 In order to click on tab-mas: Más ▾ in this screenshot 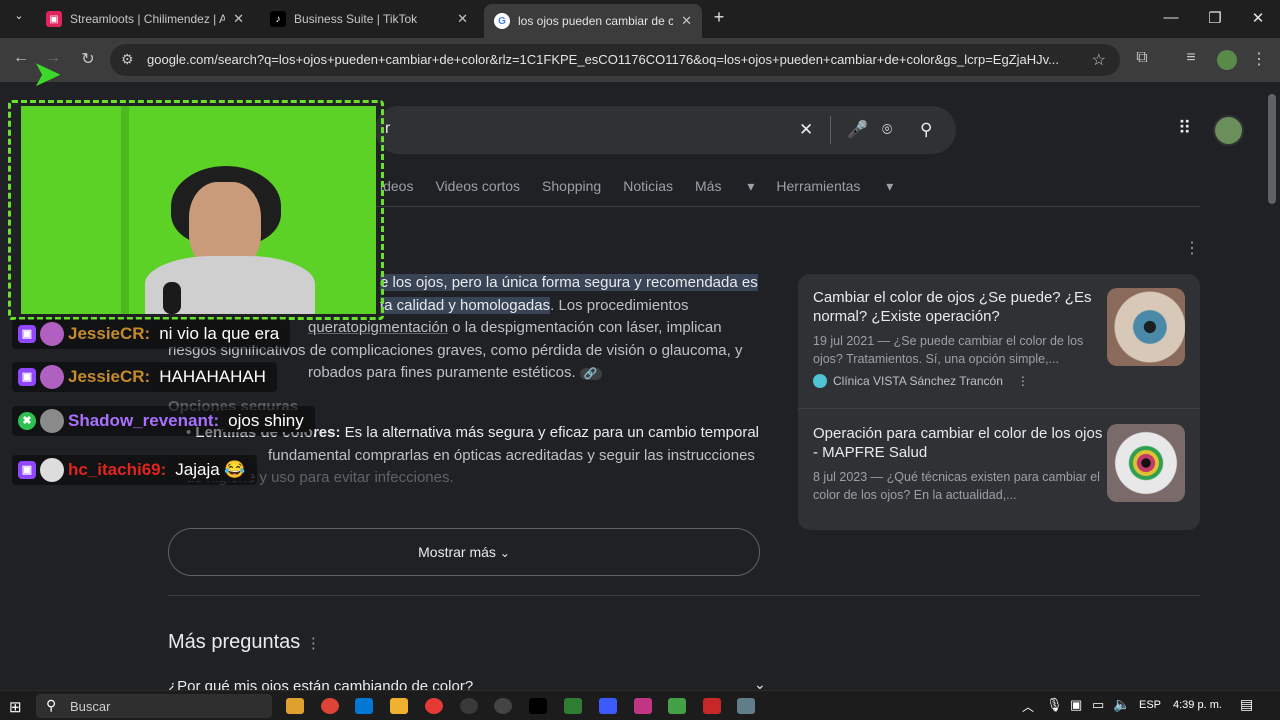, I will do `click(724, 186)`.